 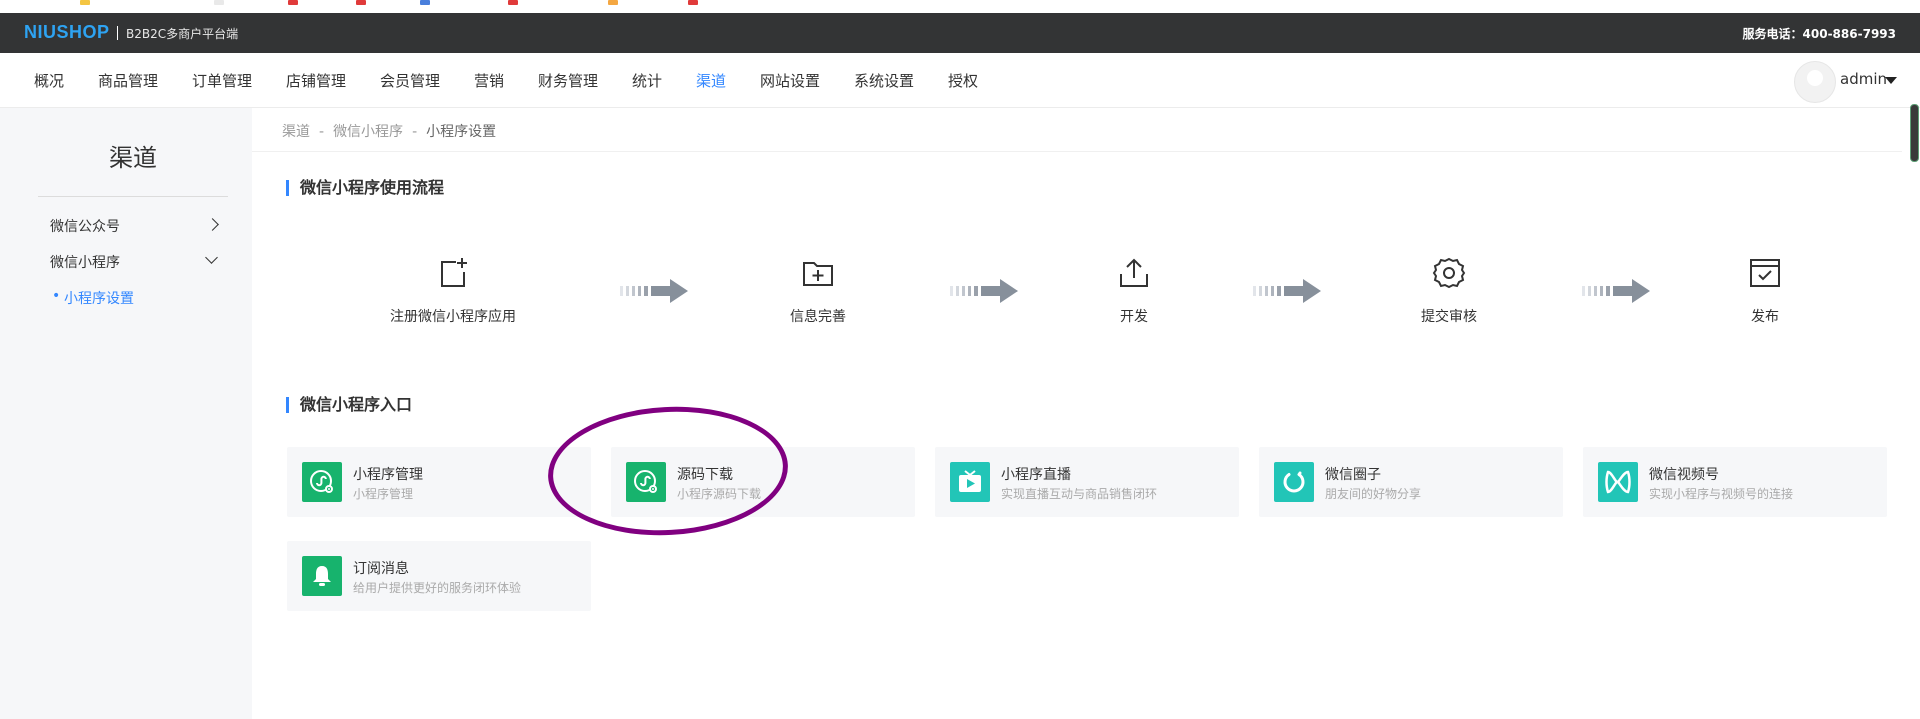 What do you see at coordinates (49, 80) in the screenshot?
I see `nav-item-overview: 概况` at bounding box center [49, 80].